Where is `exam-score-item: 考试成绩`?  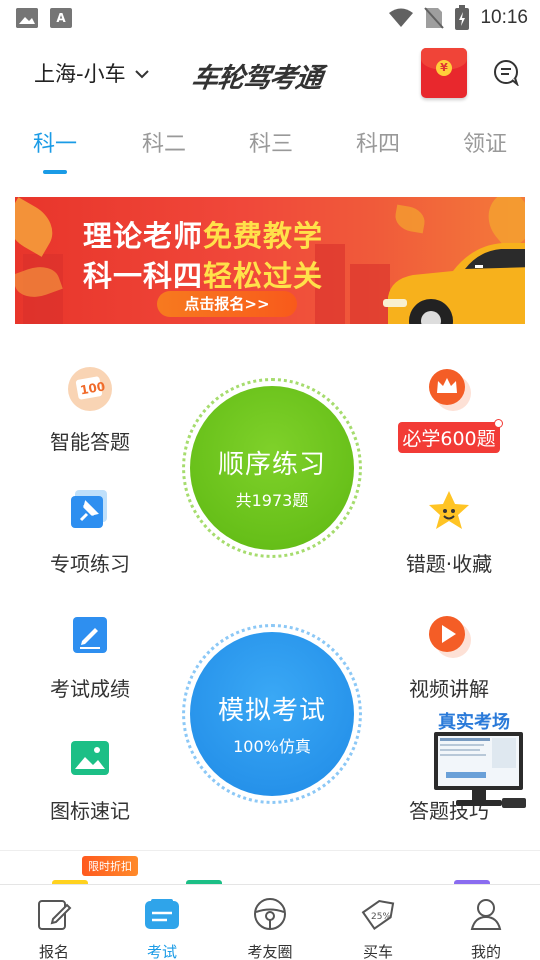 exam-score-item: 考试成绩 is located at coordinates (90, 657).